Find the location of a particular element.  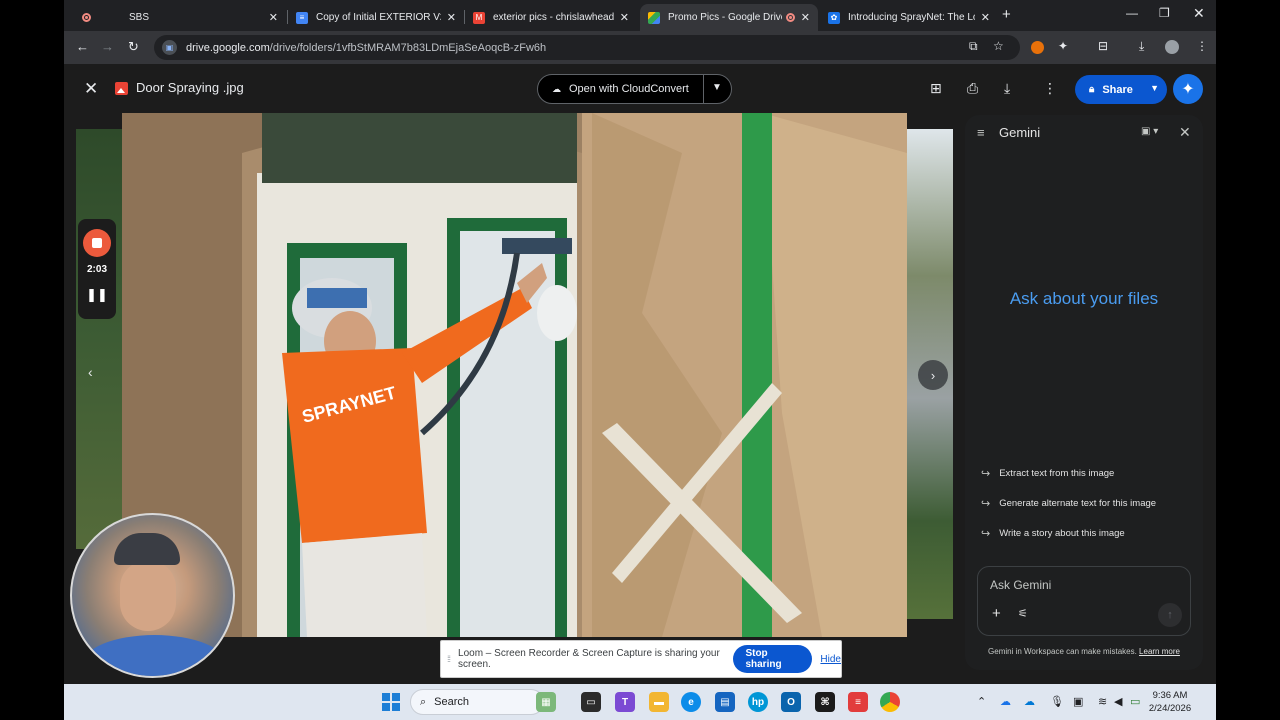

share-button: 🔒︎ Share ▼ is located at coordinates (1121, 89).